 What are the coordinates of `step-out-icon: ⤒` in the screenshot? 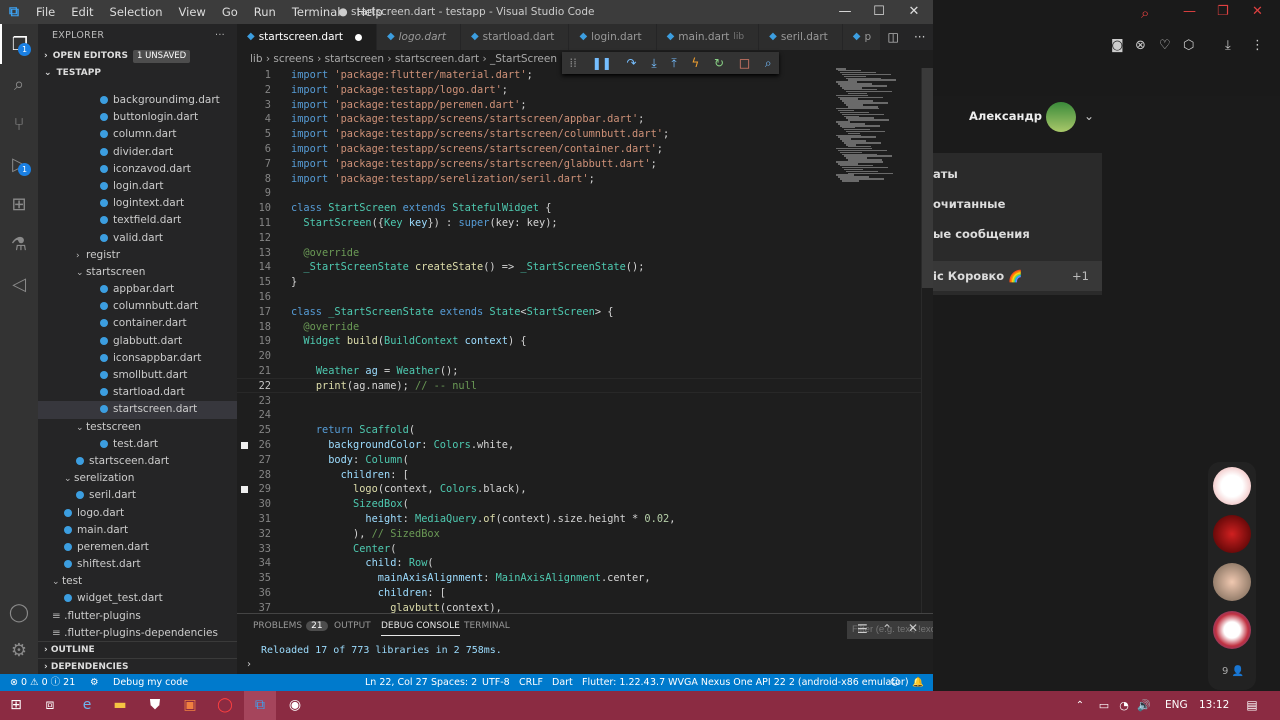 It's located at (673, 63).